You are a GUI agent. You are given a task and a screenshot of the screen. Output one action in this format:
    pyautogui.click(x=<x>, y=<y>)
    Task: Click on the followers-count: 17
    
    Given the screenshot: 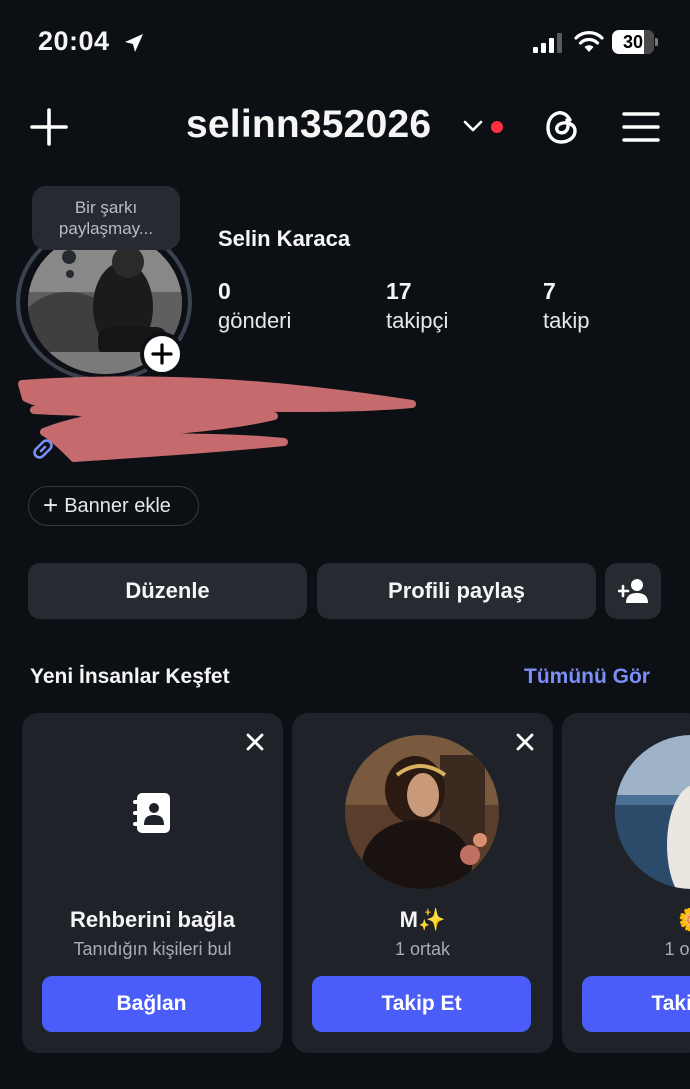 What is the action you would take?
    pyautogui.click(x=399, y=291)
    